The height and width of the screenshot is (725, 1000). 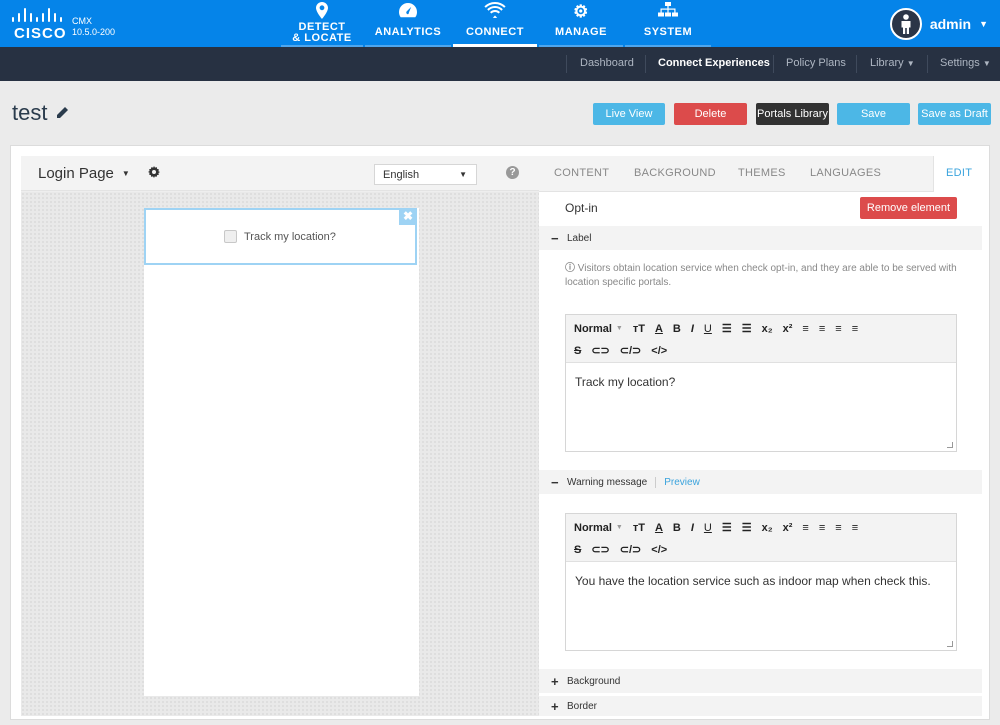 What do you see at coordinates (873, 114) in the screenshot?
I see `save-button: Save` at bounding box center [873, 114].